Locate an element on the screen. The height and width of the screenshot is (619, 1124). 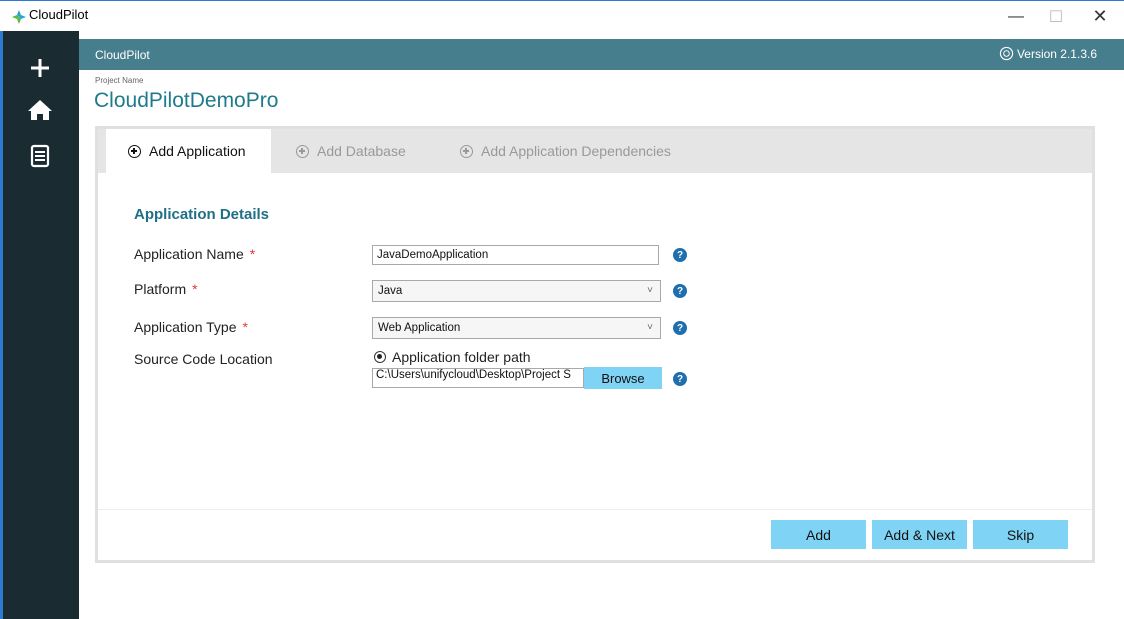
skip-button: Skip is located at coordinates (1020, 534).